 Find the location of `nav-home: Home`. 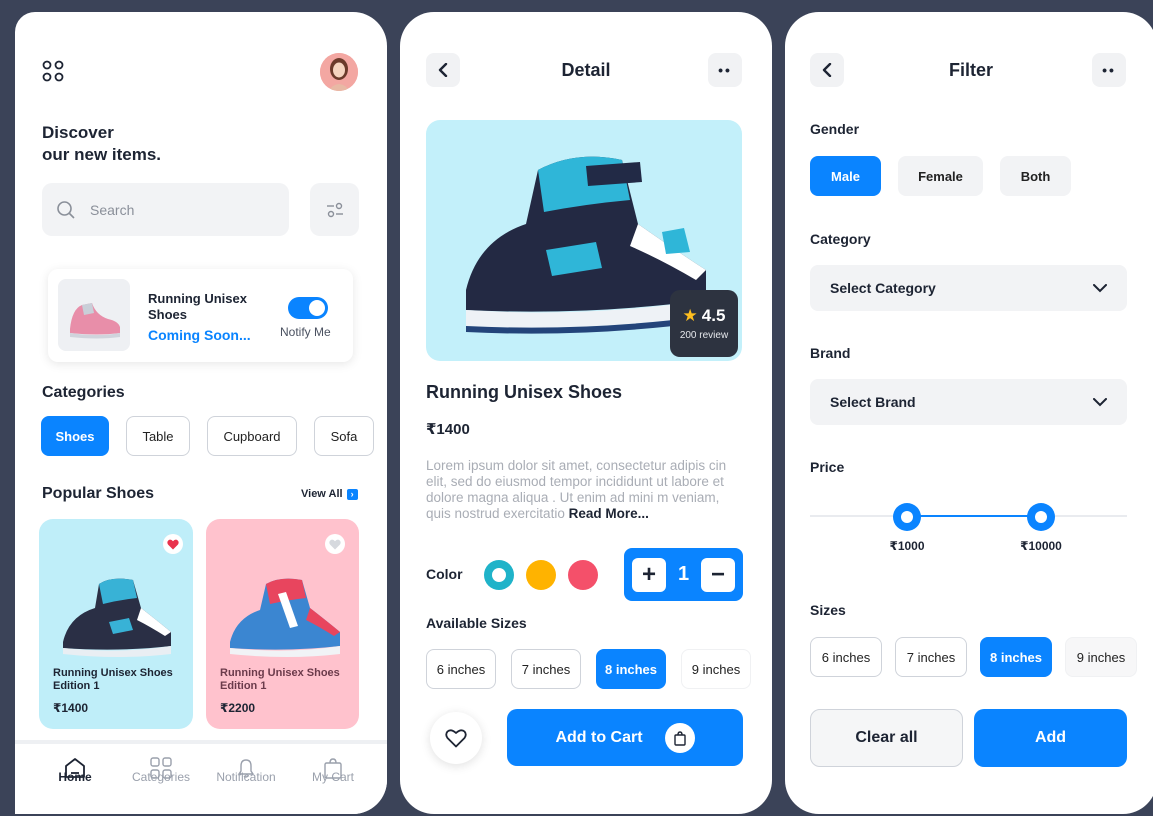

nav-home: Home is located at coordinates (75, 777).